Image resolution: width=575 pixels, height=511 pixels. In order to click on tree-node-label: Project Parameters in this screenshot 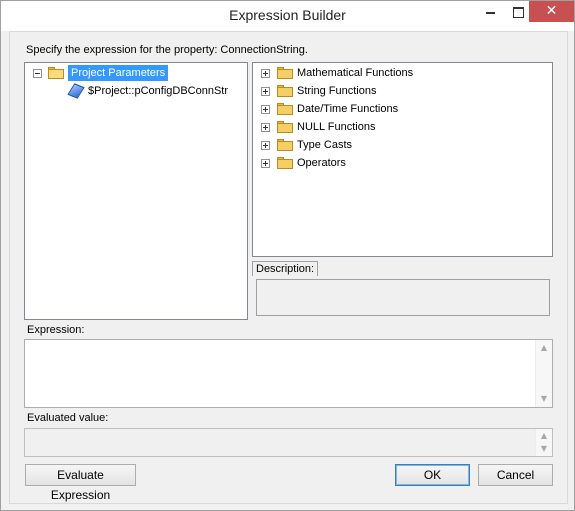, I will do `click(118, 73)`.